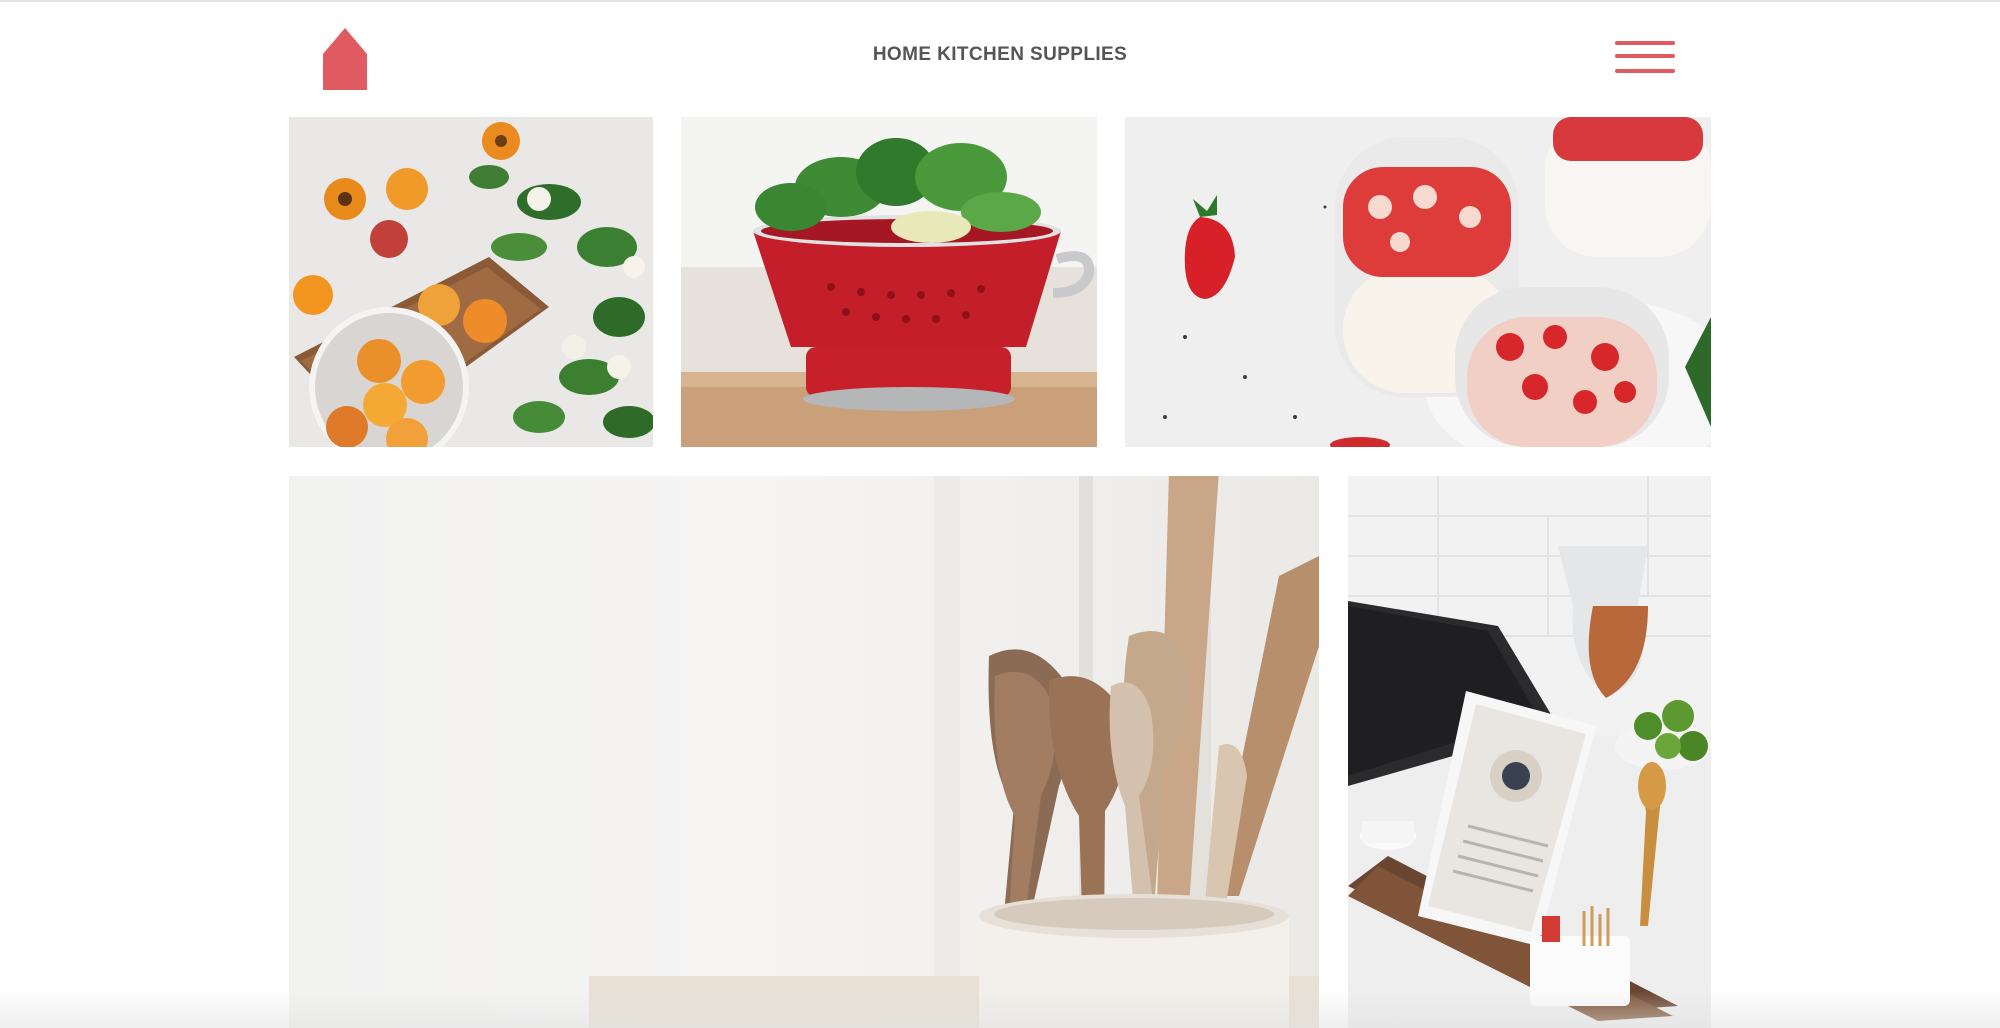 The height and width of the screenshot is (1028, 2000). What do you see at coordinates (1418, 282) in the screenshot?
I see `gallery-image-yogurt-jars` at bounding box center [1418, 282].